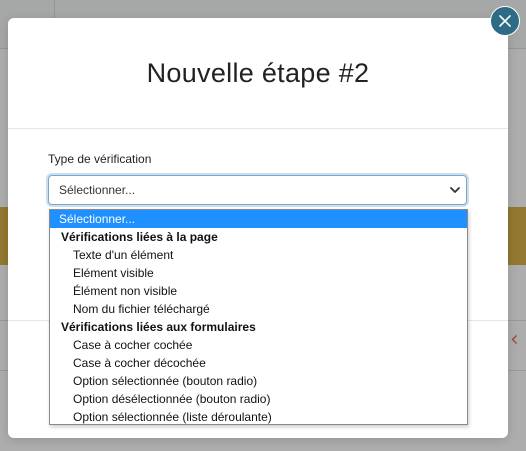  I want to click on option-element-visible: Elément visible, so click(258, 273).